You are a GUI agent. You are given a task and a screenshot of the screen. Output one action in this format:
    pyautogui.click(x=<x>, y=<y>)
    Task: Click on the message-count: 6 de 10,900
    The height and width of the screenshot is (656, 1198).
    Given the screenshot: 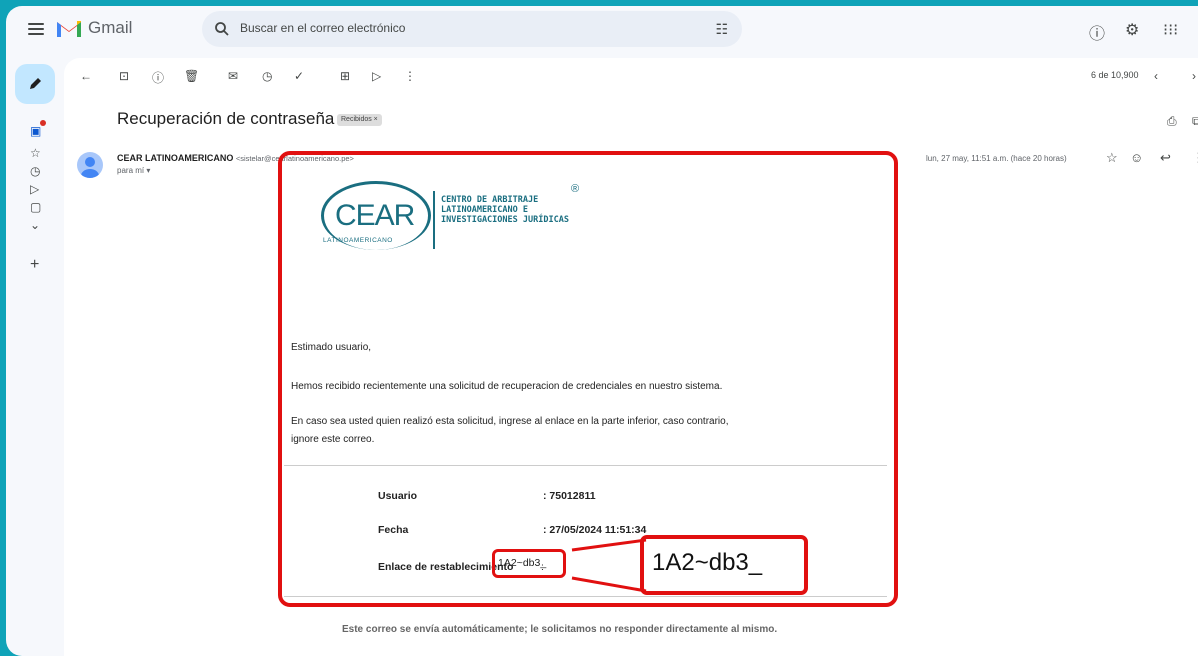 What is the action you would take?
    pyautogui.click(x=1115, y=75)
    